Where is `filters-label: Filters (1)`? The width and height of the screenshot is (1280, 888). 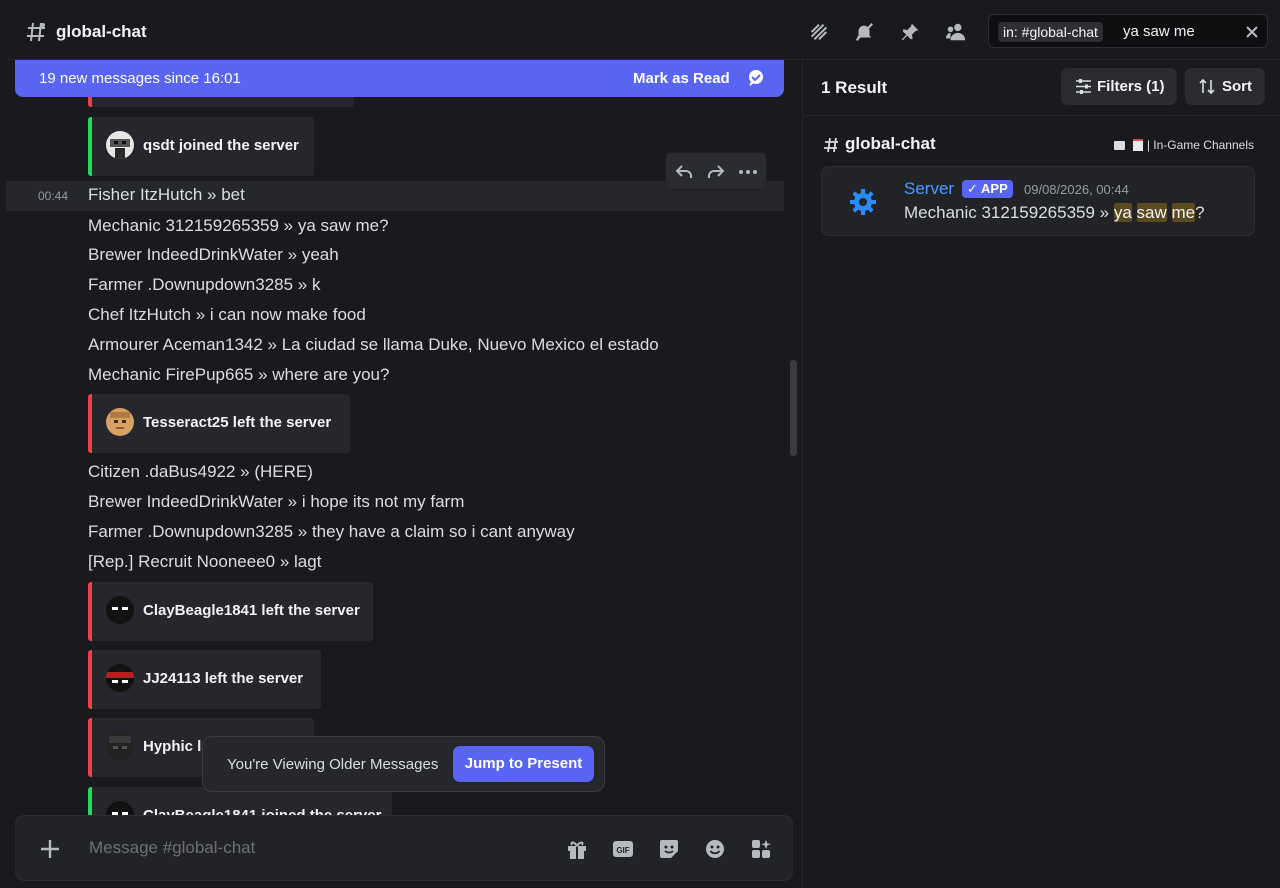
filters-label: Filters (1) is located at coordinates (1131, 86).